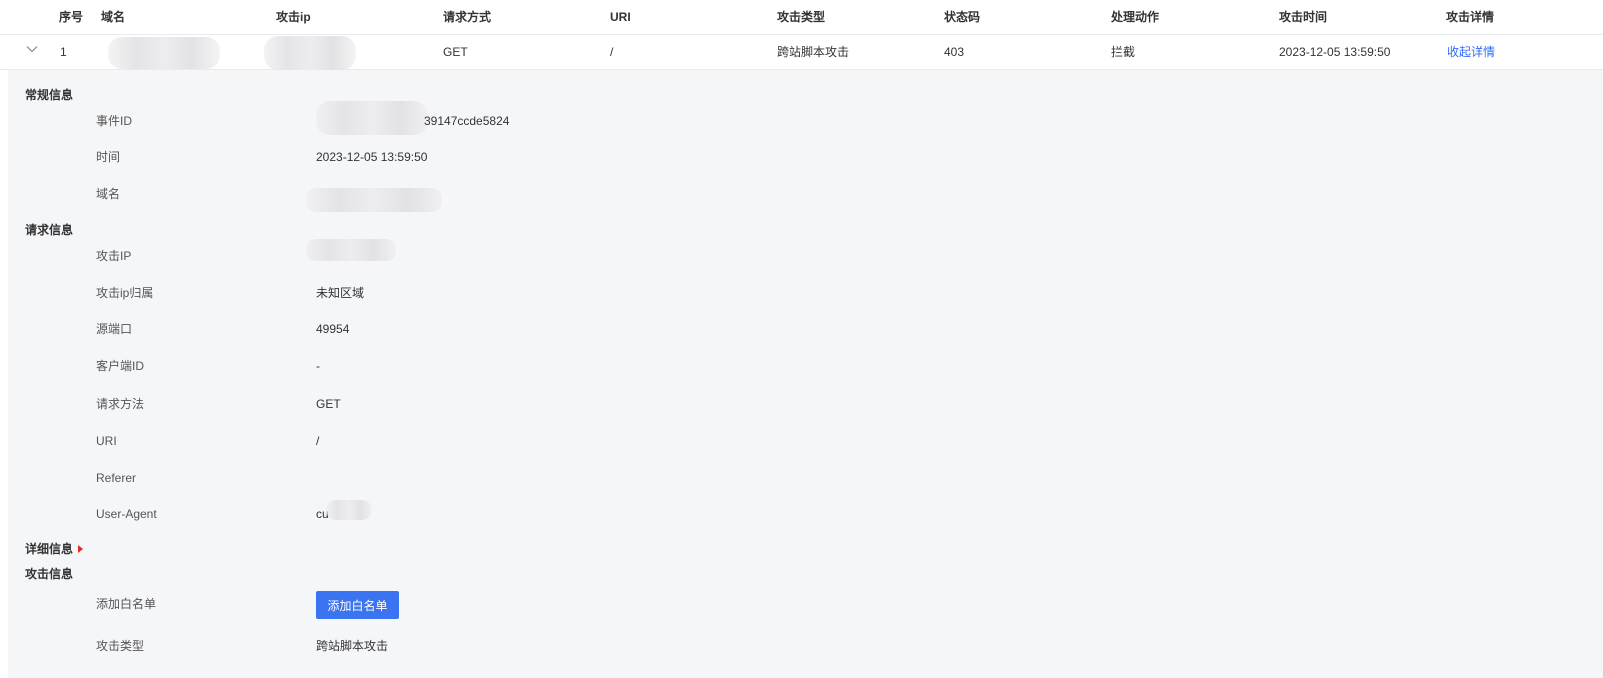 Image resolution: width=1603 pixels, height=678 pixels. Describe the element at coordinates (49, 574) in the screenshot. I see `section-attack: 攻击信息` at that location.